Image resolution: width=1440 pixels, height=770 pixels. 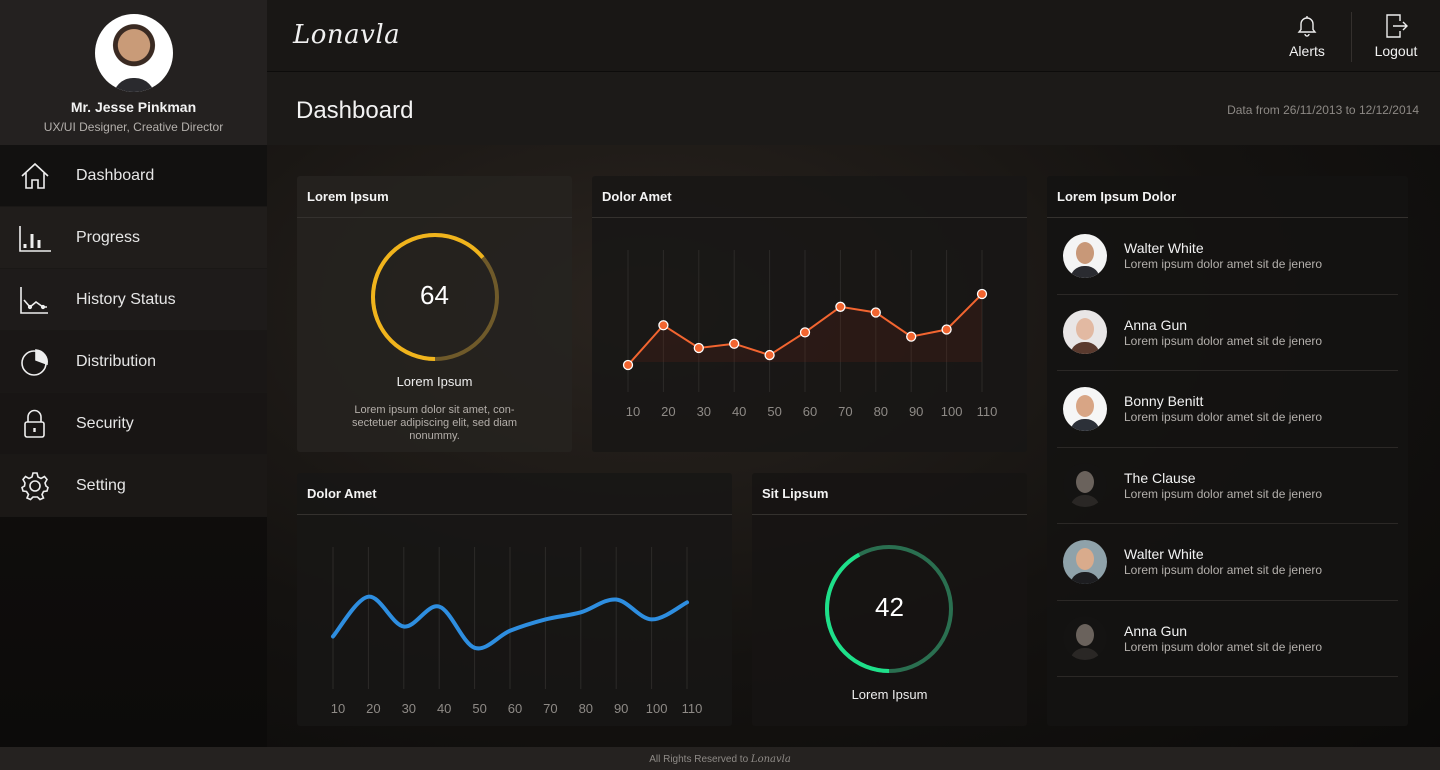 What do you see at coordinates (133, 53) in the screenshot?
I see `profile-avatar` at bounding box center [133, 53].